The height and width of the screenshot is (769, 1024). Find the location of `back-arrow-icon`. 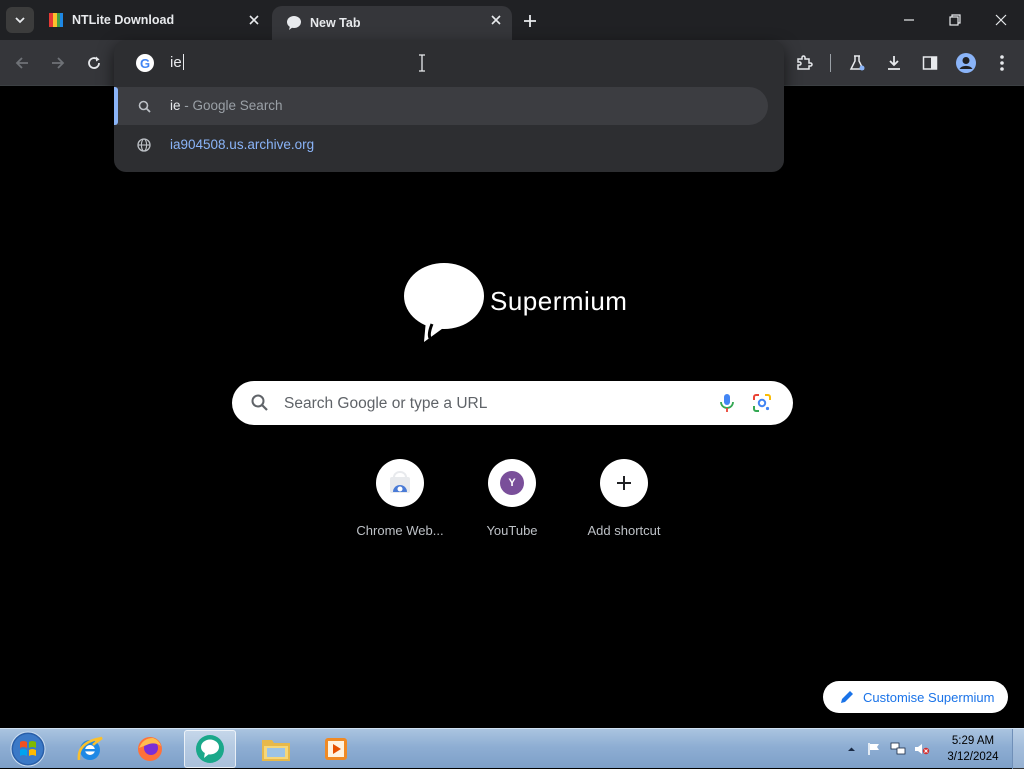

back-arrow-icon is located at coordinates (21, 63).